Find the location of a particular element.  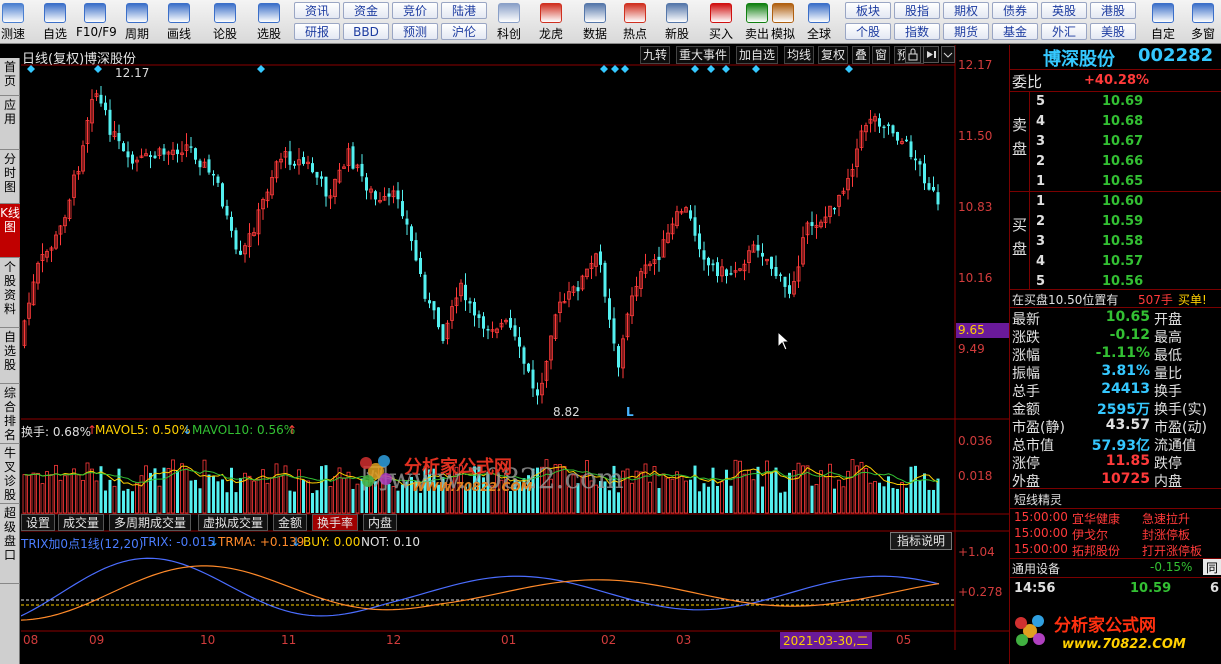

quick-link-button: 基金 is located at coordinates (1015, 31).